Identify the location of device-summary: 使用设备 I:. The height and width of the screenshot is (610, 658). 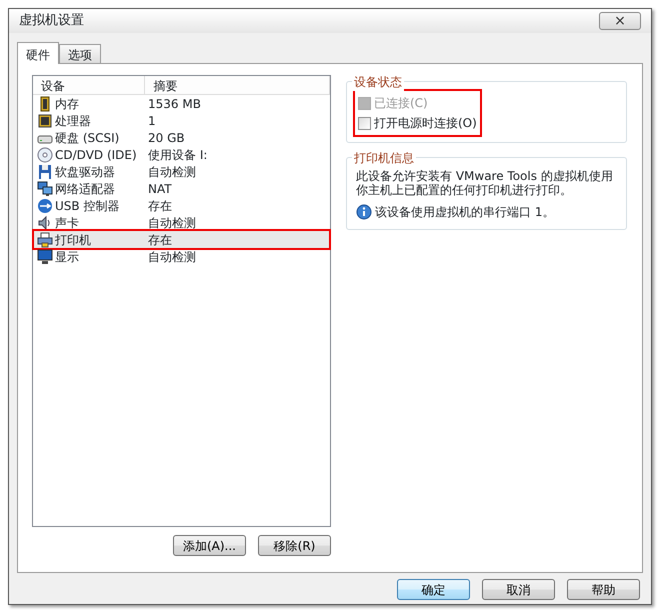
(177, 155).